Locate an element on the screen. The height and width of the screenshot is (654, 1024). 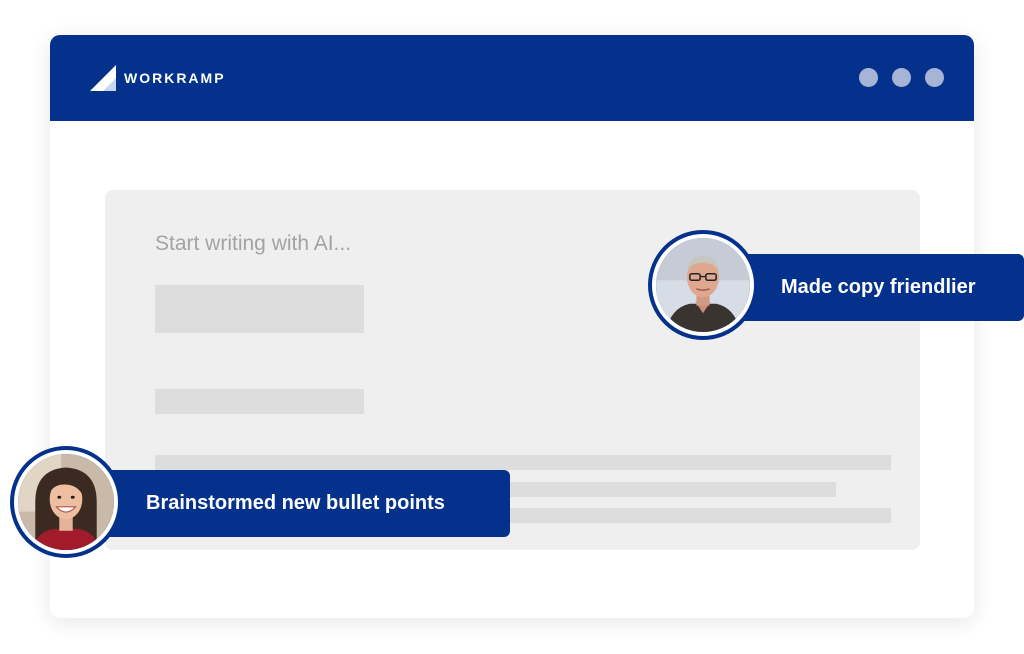
skeleton-subheading is located at coordinates (259, 401).